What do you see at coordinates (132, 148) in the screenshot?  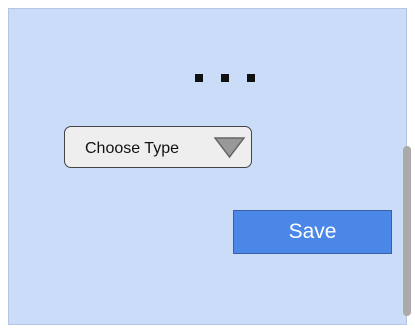 I see `type-select-label: Choose Type` at bounding box center [132, 148].